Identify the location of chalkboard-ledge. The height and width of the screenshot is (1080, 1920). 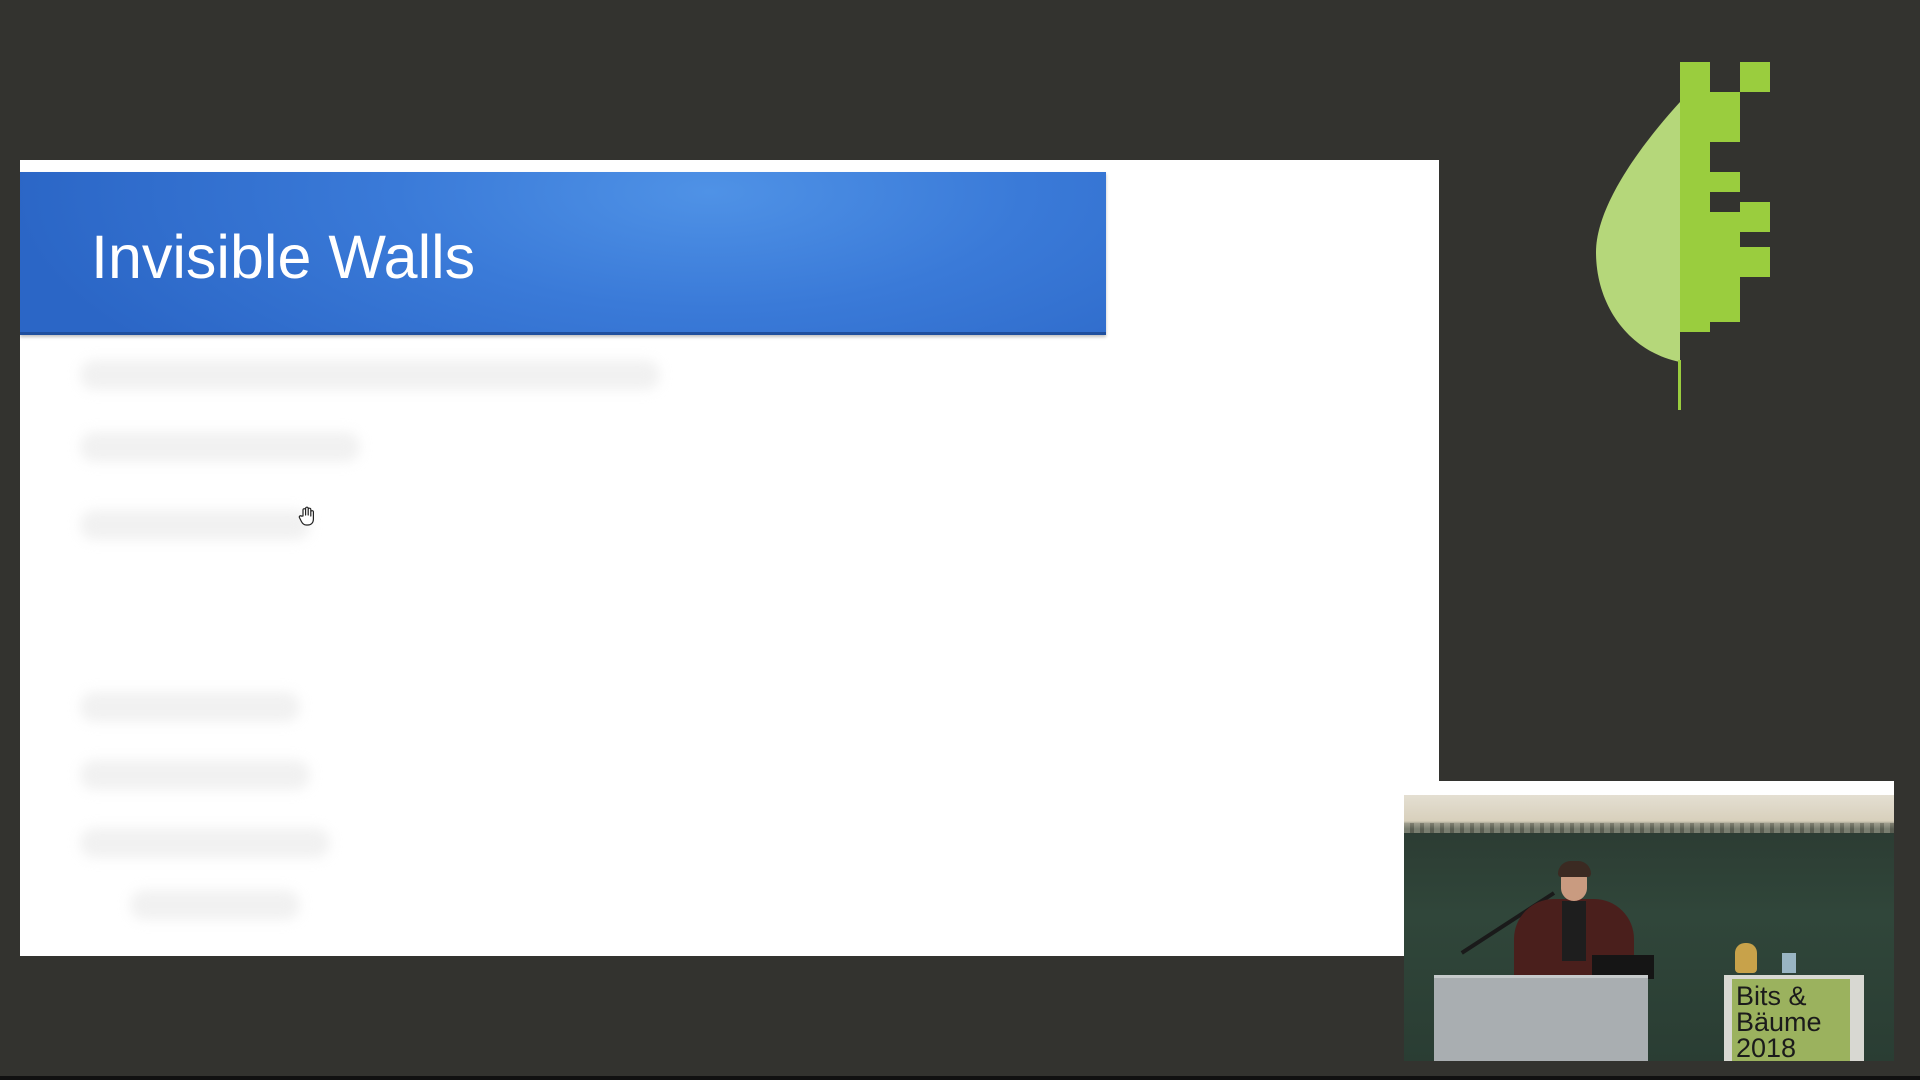
(1649, 828).